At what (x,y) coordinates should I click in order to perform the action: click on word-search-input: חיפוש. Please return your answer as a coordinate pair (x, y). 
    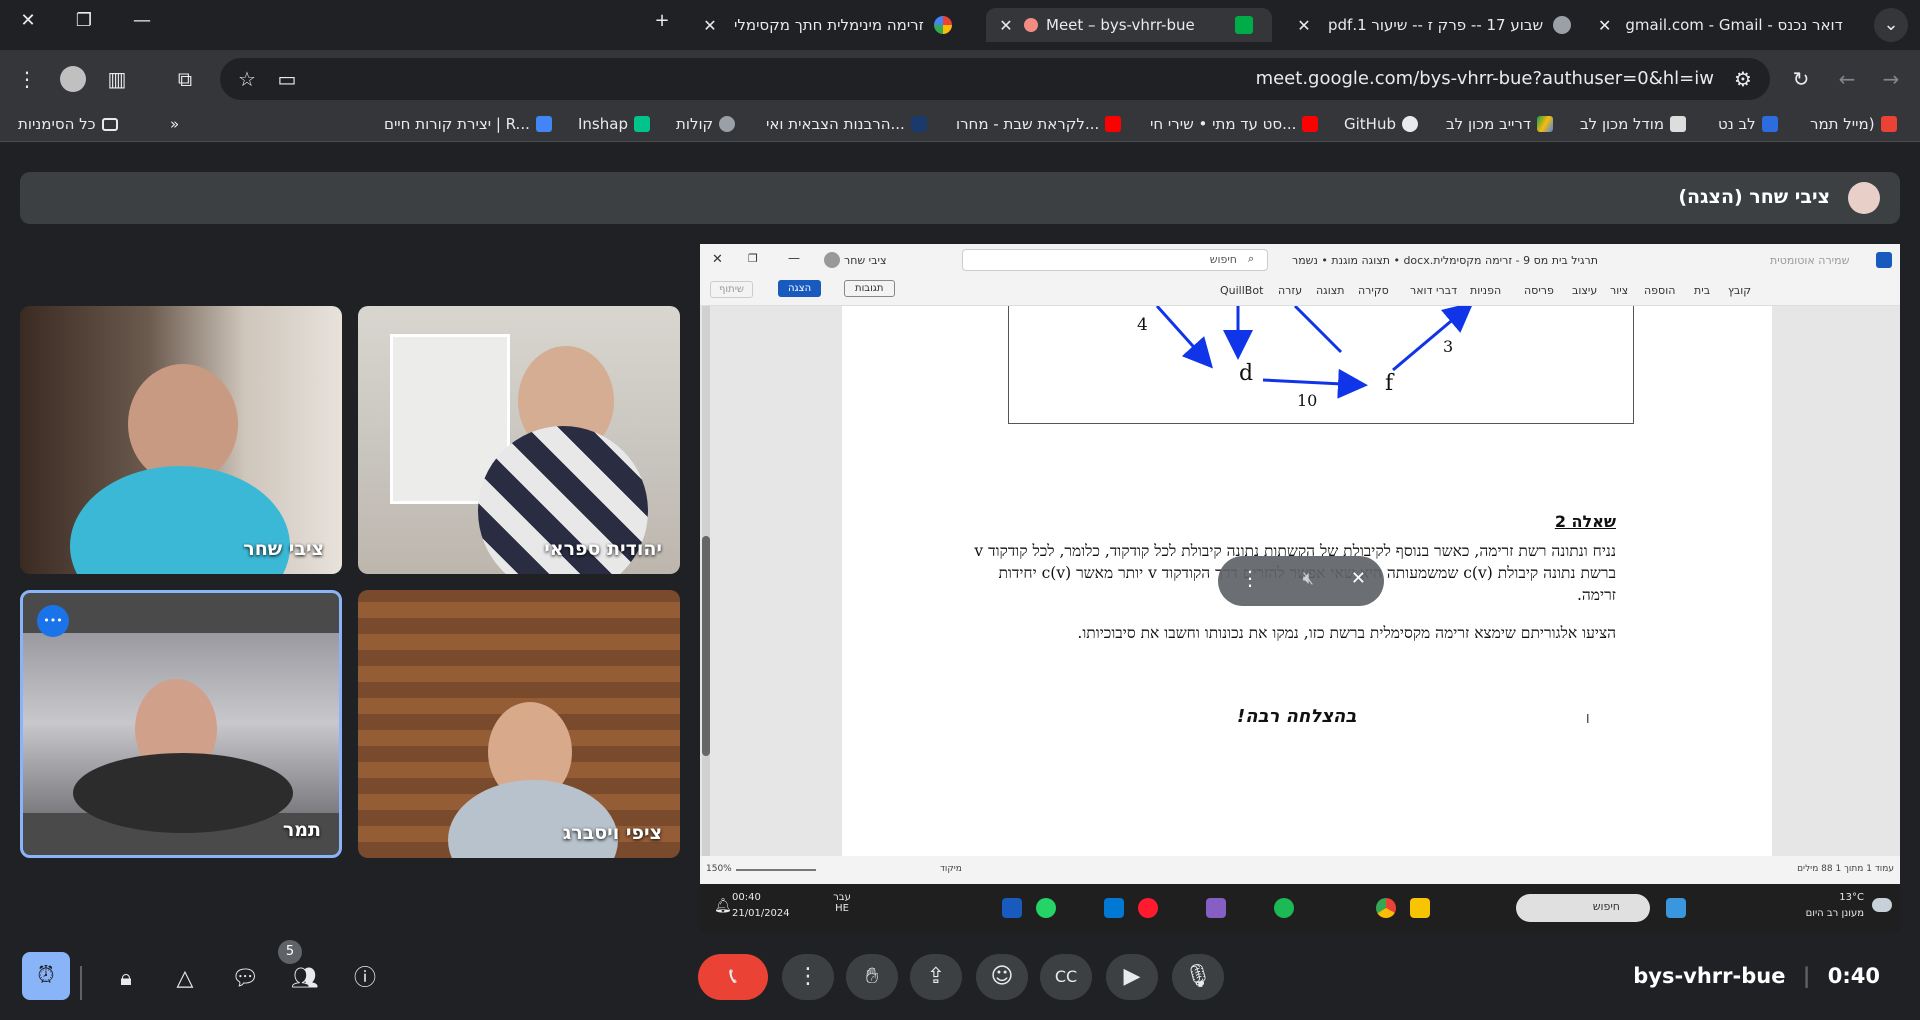
    Looking at the image, I should click on (1115, 260).